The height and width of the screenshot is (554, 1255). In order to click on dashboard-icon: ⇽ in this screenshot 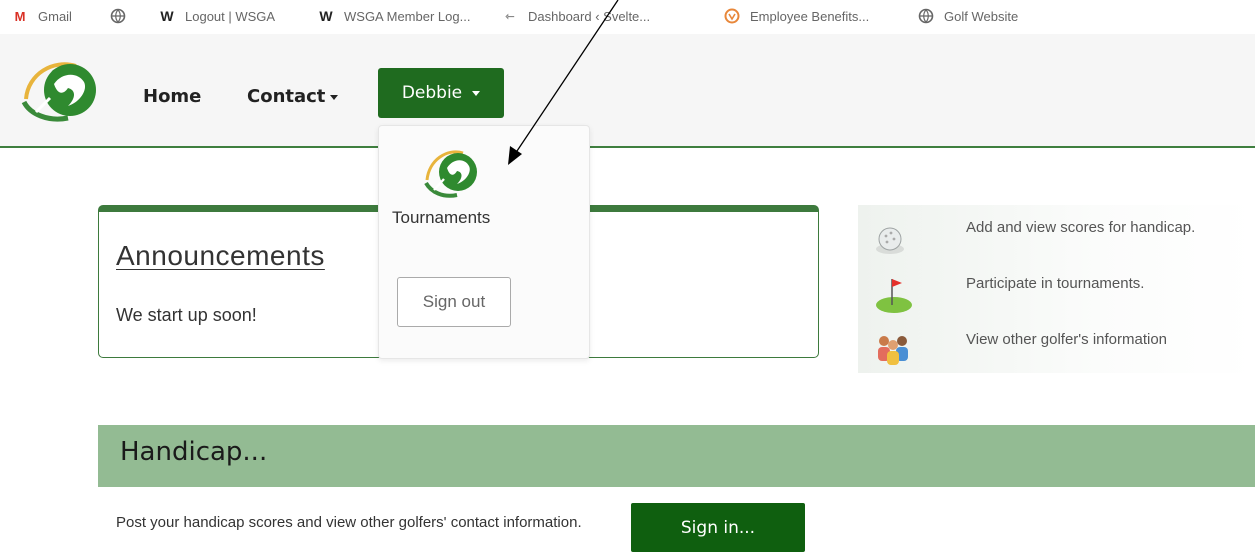, I will do `click(510, 16)`.